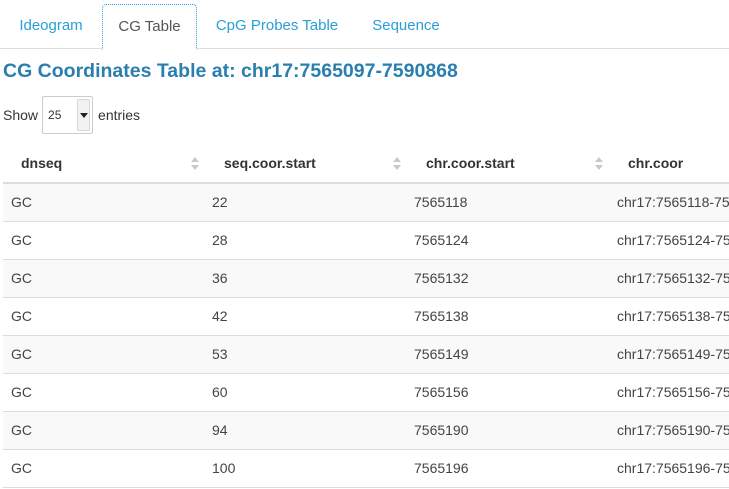 Image resolution: width=729 pixels, height=489 pixels. I want to click on cell-seq-coor-start: 53, so click(220, 354).